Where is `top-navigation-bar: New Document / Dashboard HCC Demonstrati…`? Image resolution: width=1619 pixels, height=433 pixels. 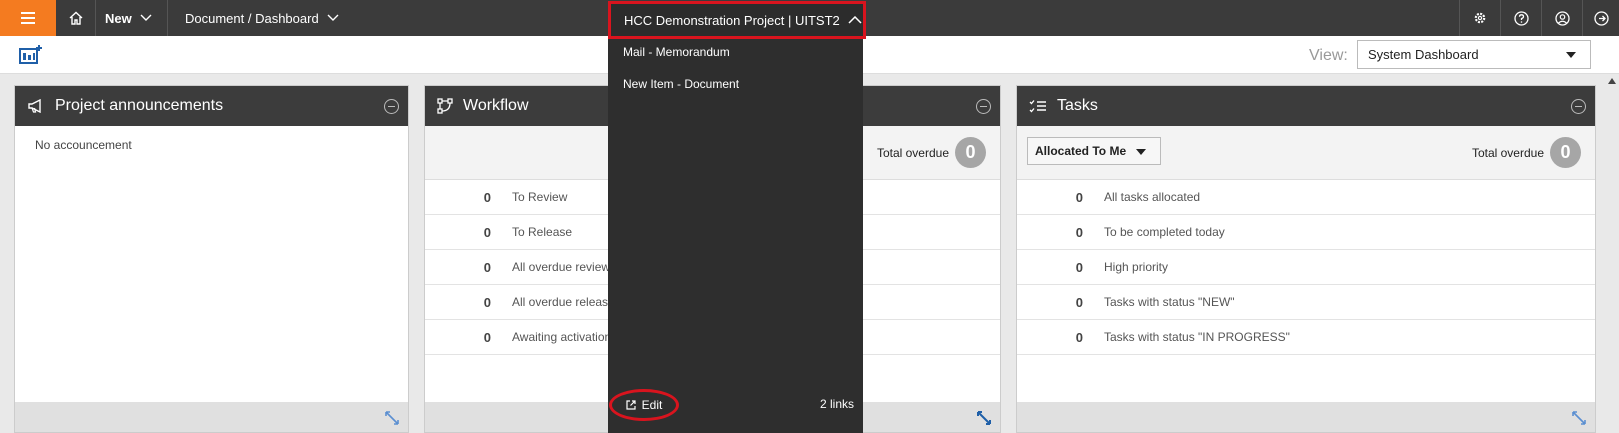 top-navigation-bar: New Document / Dashboard HCC Demonstrati… is located at coordinates (809, 19).